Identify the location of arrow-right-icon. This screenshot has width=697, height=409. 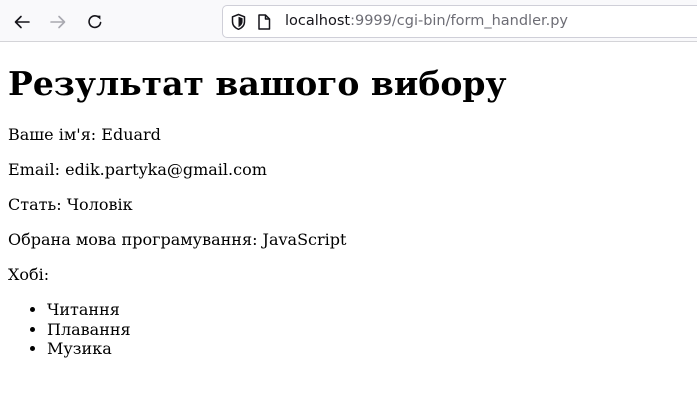
(58, 22).